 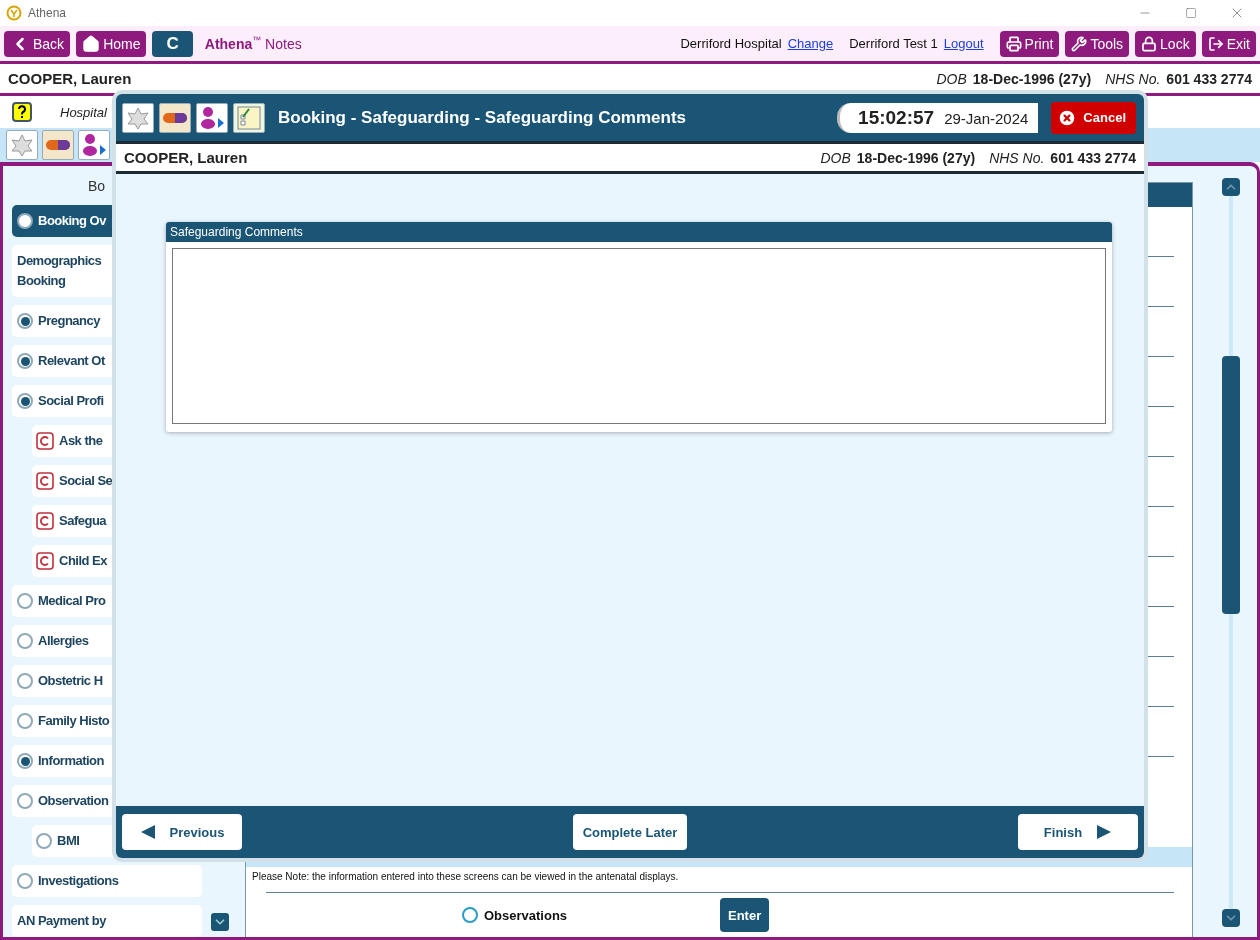 What do you see at coordinates (253, 43) in the screenshot?
I see `app-name: Athena$^{™}$ Notes` at bounding box center [253, 43].